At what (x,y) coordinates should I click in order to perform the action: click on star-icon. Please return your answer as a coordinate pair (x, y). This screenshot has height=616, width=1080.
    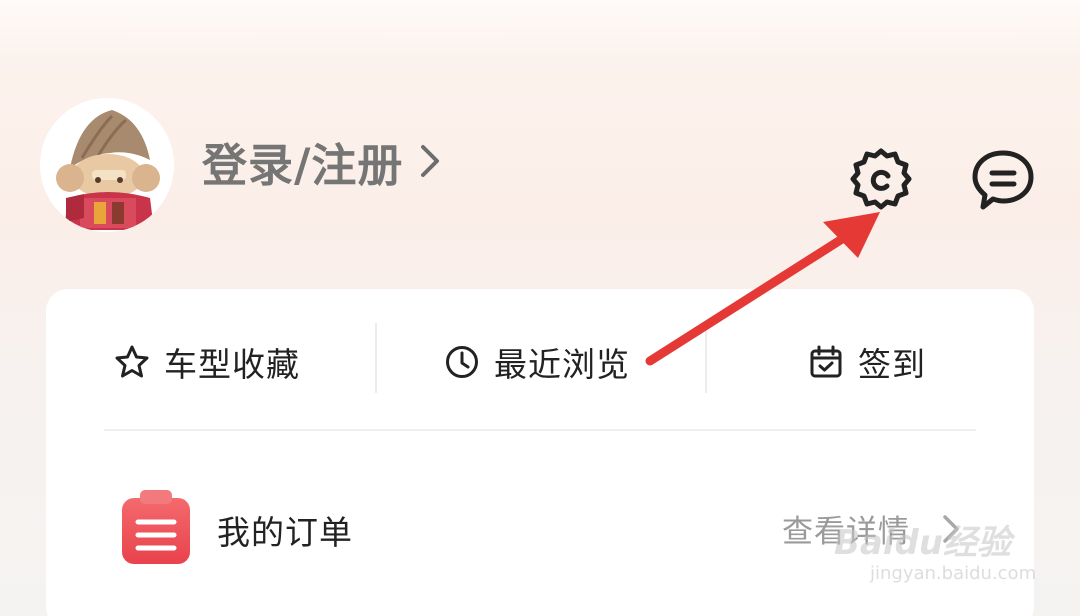
    Looking at the image, I should click on (132, 361).